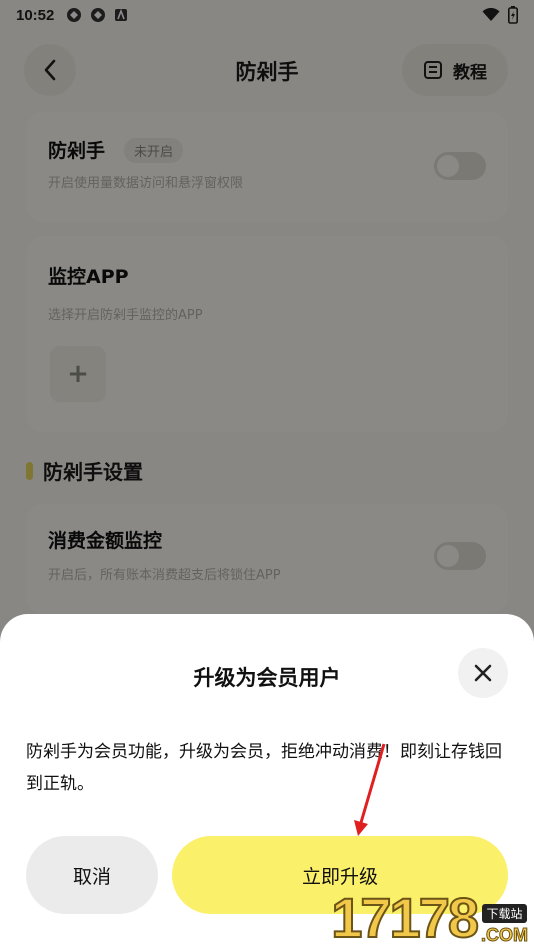 The image size is (534, 950). What do you see at coordinates (264, 768) in the screenshot?
I see `dialog-message: 防剁手为会员功能，升级为会员，拒绝冲动消费！即刻让存钱回到正轨。` at bounding box center [264, 768].